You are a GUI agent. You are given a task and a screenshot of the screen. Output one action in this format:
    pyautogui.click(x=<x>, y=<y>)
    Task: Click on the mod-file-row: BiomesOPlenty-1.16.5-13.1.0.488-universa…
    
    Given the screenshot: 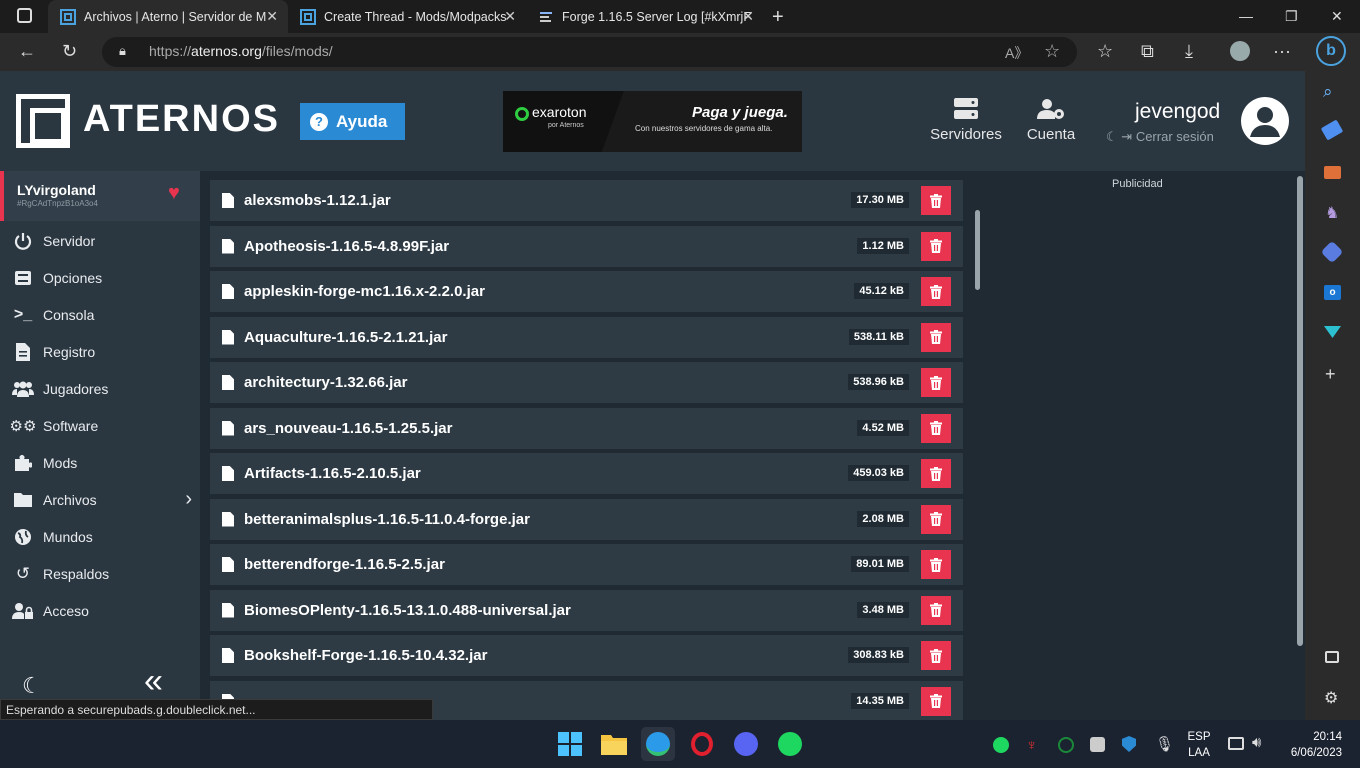 What is the action you would take?
    pyautogui.click(x=586, y=610)
    